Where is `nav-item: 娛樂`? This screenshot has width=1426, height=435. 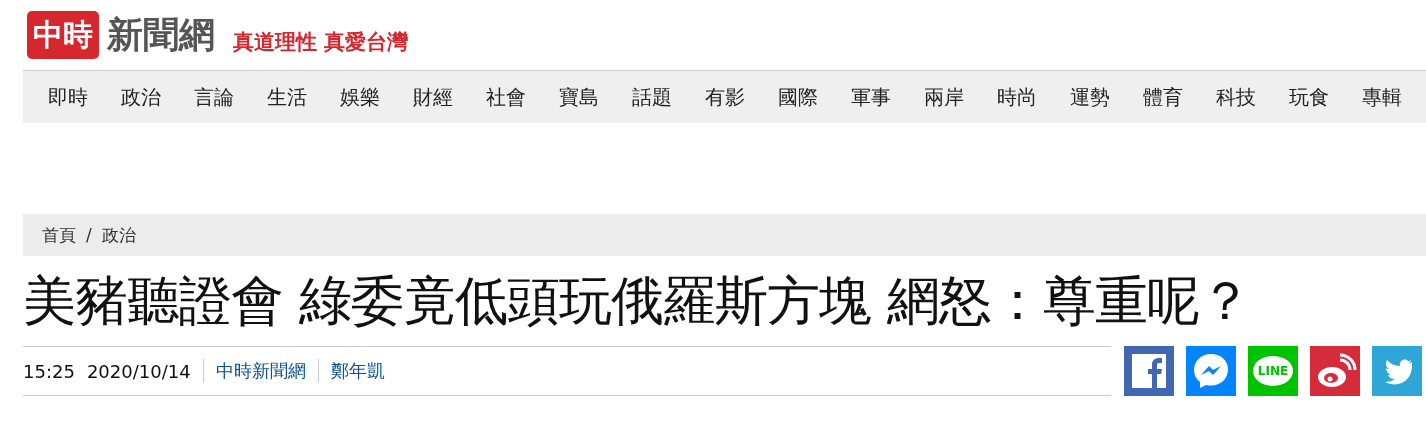
nav-item: 娛樂 is located at coordinates (366, 97).